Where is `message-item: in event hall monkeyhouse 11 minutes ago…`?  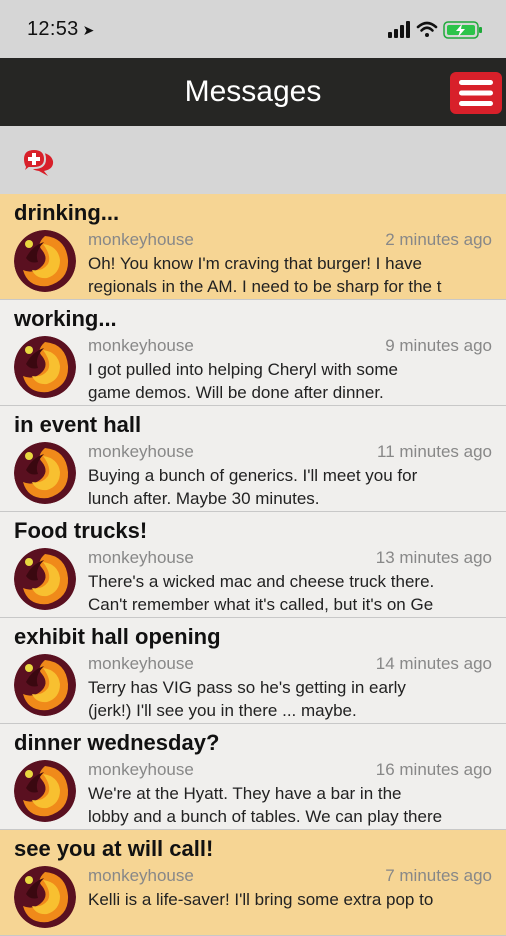
message-item: in event hall monkeyhouse 11 minutes ago… is located at coordinates (253, 459).